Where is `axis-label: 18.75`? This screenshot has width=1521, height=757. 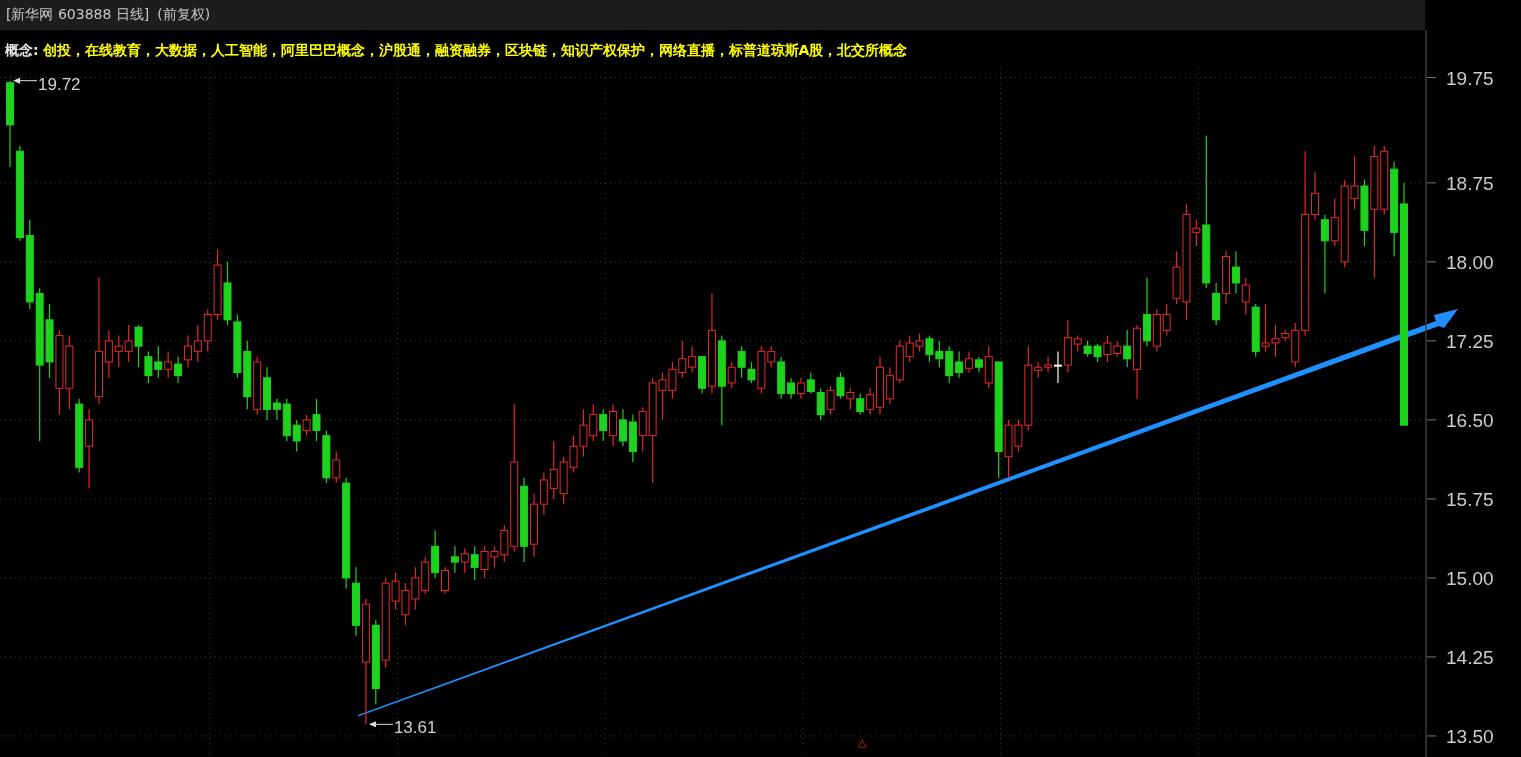
axis-label: 18.75 is located at coordinates (1470, 183).